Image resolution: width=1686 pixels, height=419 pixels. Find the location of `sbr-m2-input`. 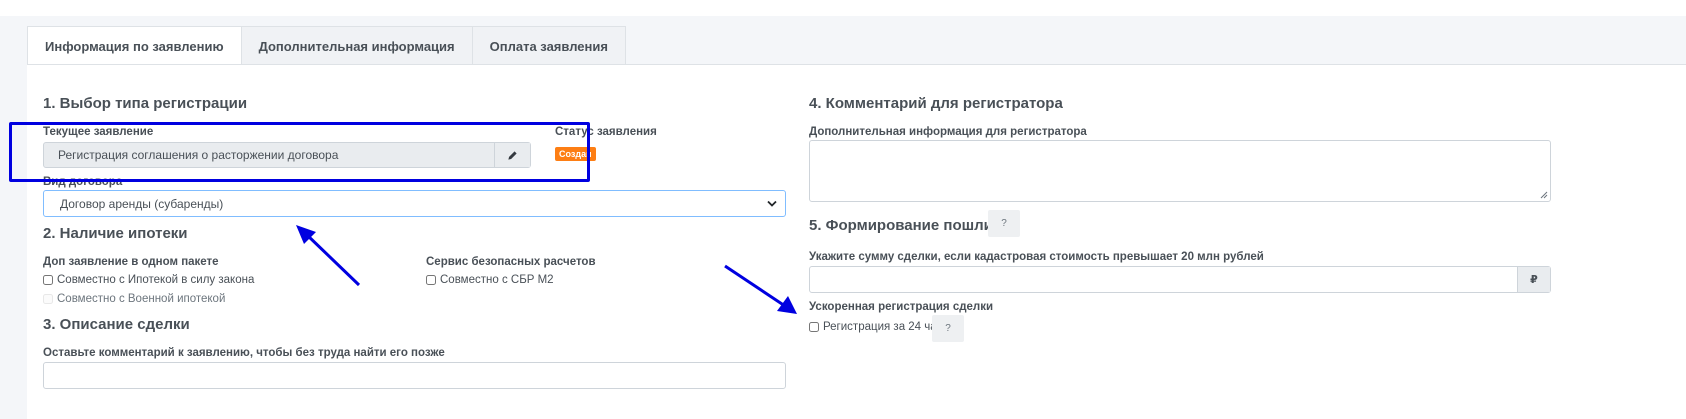

sbr-m2-input is located at coordinates (431, 280).